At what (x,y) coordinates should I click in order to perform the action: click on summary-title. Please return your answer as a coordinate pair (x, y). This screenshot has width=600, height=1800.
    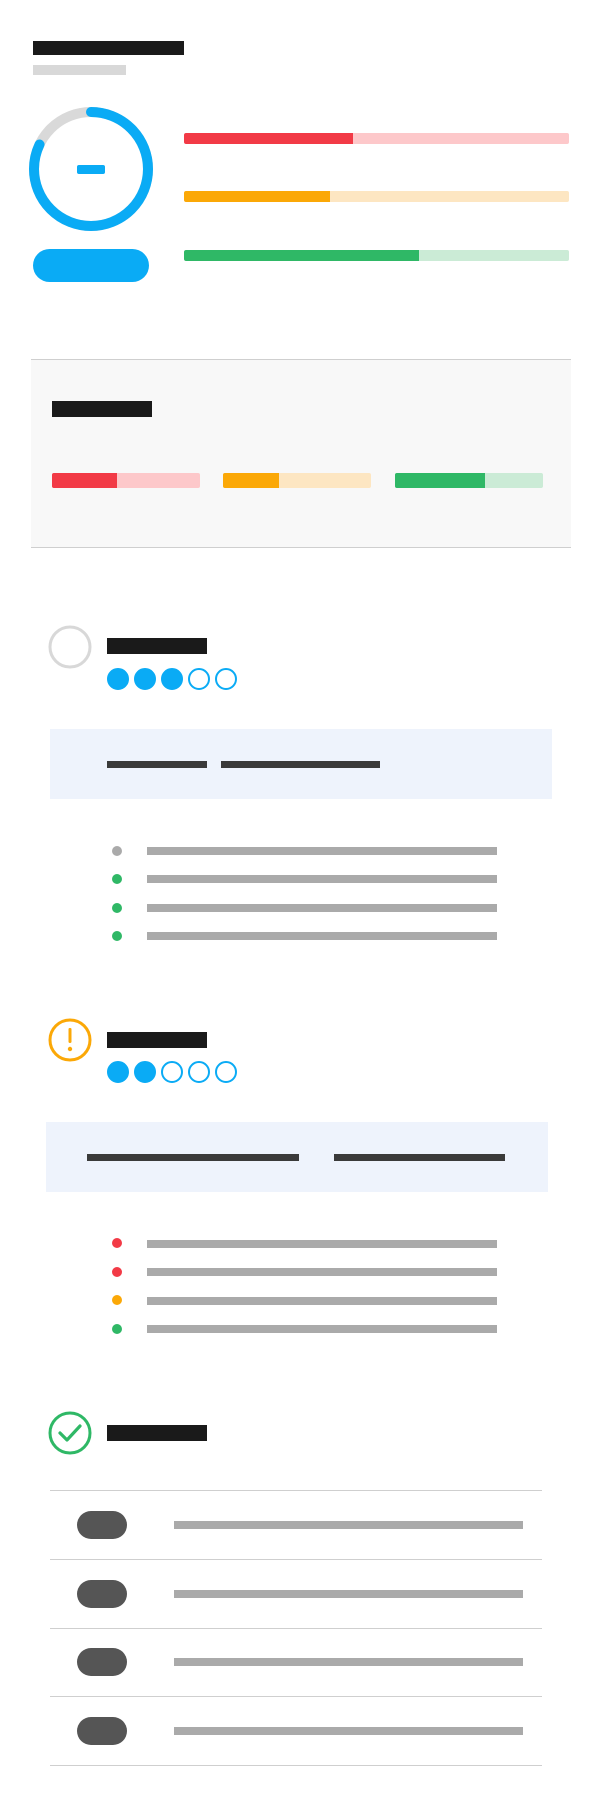
    Looking at the image, I should click on (102, 409).